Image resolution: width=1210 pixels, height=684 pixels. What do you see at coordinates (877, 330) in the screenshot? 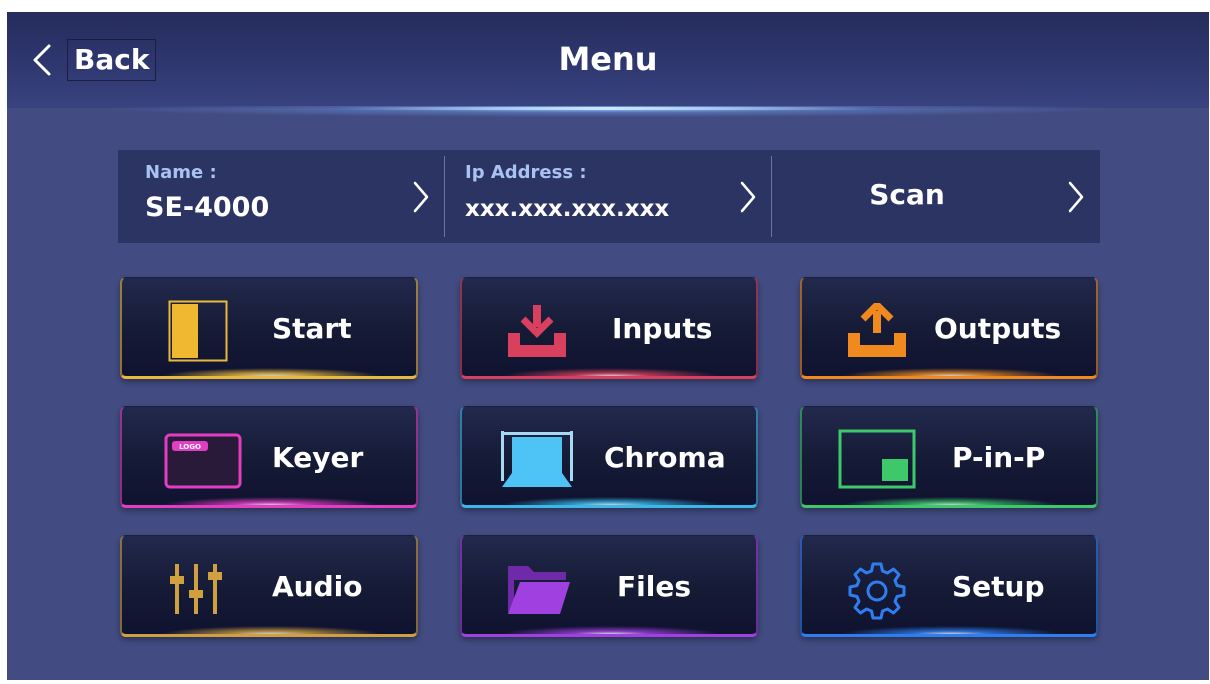
I see `outputs-icon` at bounding box center [877, 330].